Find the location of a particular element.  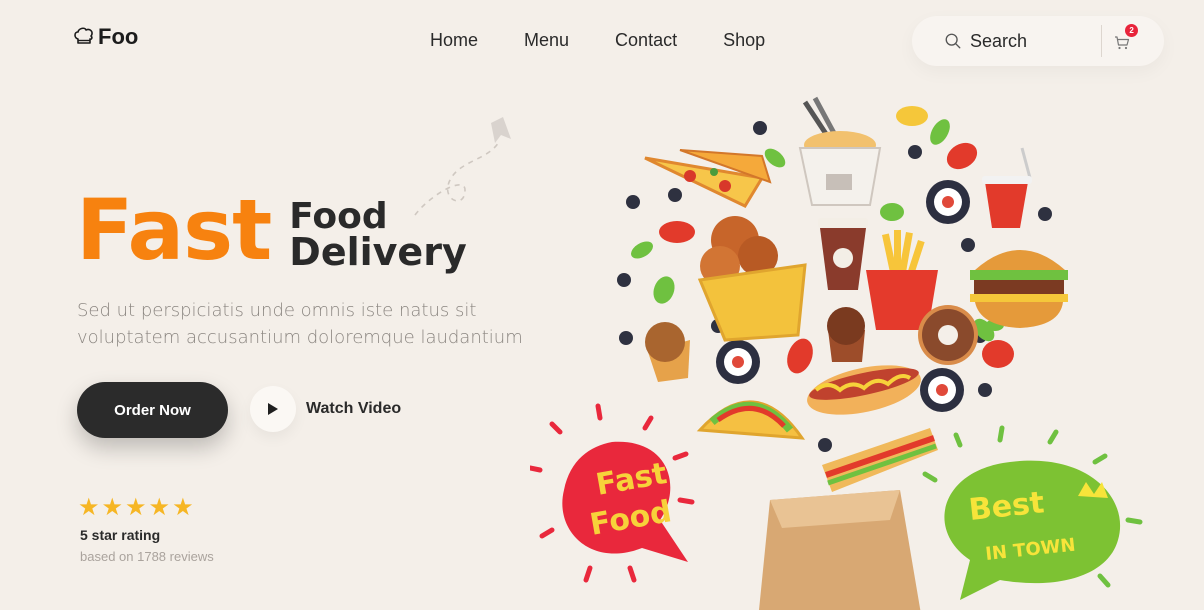

brand-logo: Foo is located at coordinates (105, 37).